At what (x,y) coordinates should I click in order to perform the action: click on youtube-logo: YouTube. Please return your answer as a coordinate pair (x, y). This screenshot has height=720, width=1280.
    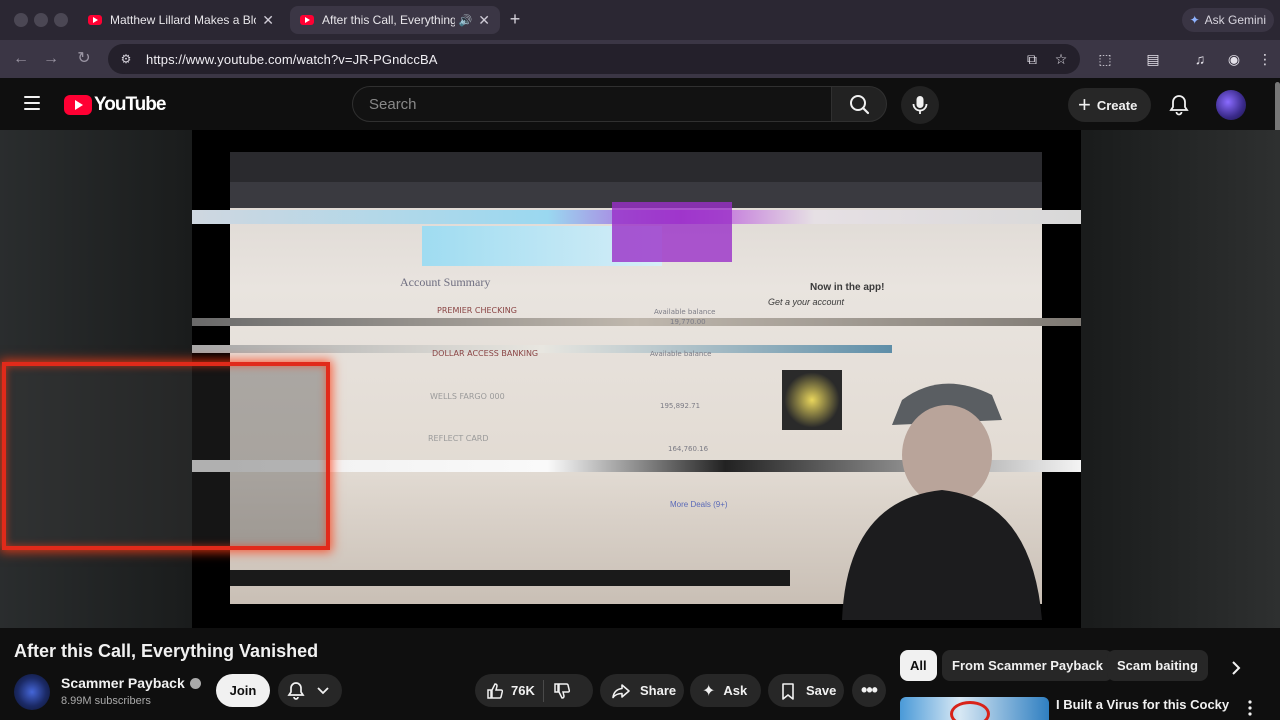
    Looking at the image, I should click on (115, 105).